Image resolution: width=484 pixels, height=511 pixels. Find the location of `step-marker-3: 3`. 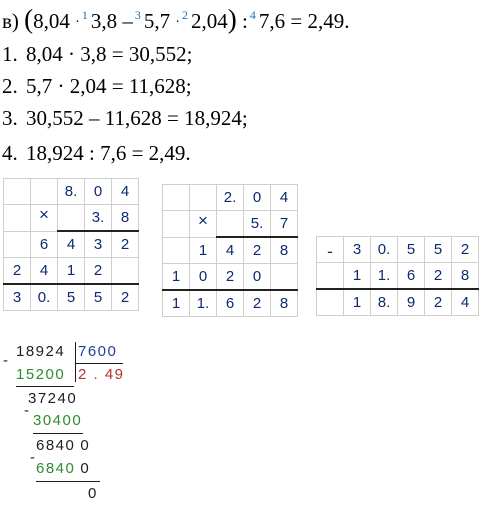

step-marker-3: 3 is located at coordinates (137, 15).